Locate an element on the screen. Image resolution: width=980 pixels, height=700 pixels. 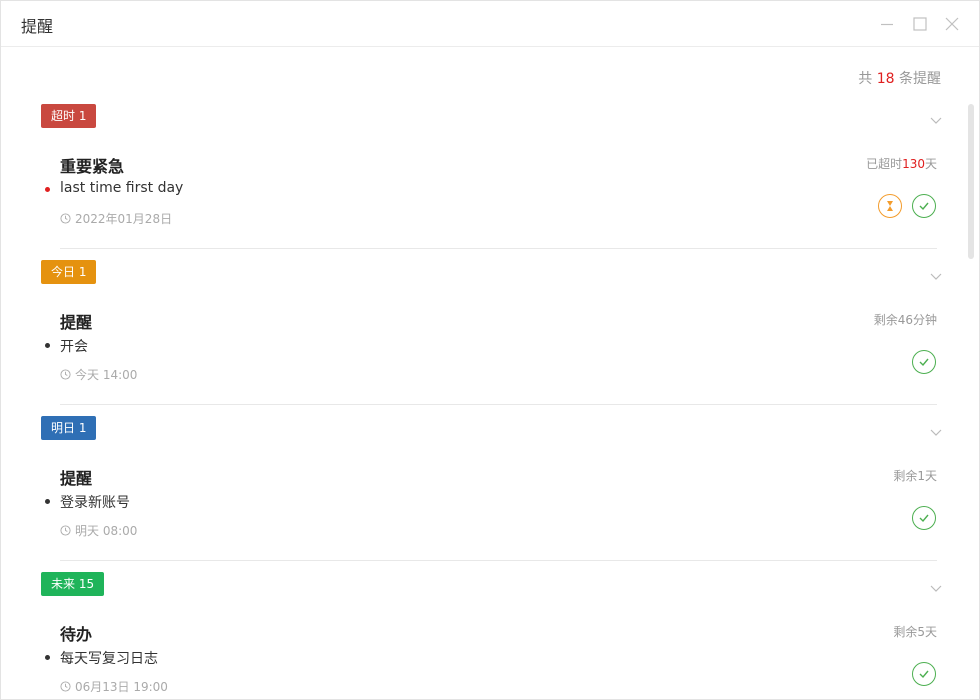
group-tag-future: 未来 15 is located at coordinates (73, 584).